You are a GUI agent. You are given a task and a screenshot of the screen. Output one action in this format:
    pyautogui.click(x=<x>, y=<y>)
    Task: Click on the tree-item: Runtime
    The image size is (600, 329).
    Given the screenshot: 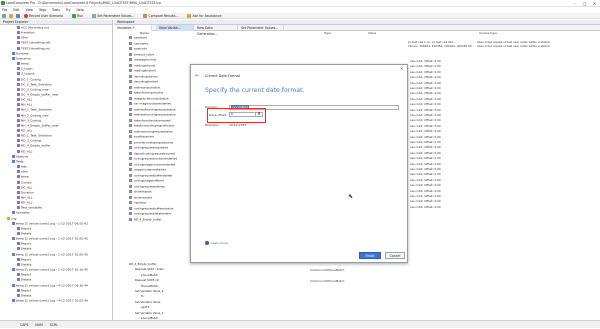 What is the action you would take?
    pyautogui.click(x=20, y=54)
    